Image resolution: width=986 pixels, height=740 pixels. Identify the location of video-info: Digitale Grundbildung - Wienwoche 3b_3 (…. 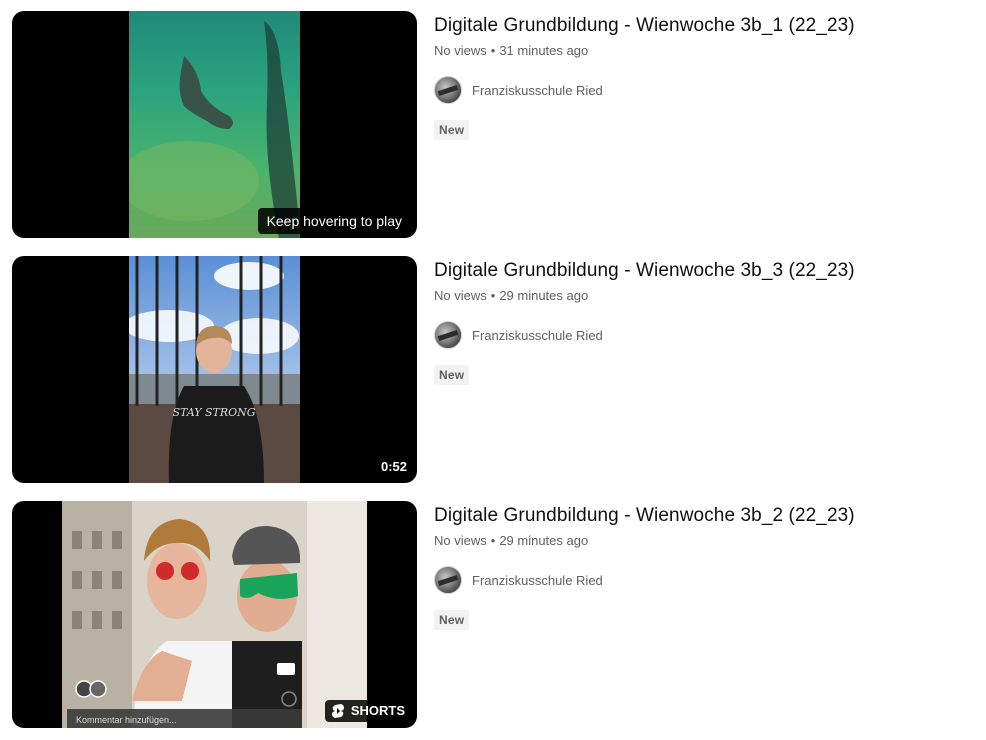
(694, 320).